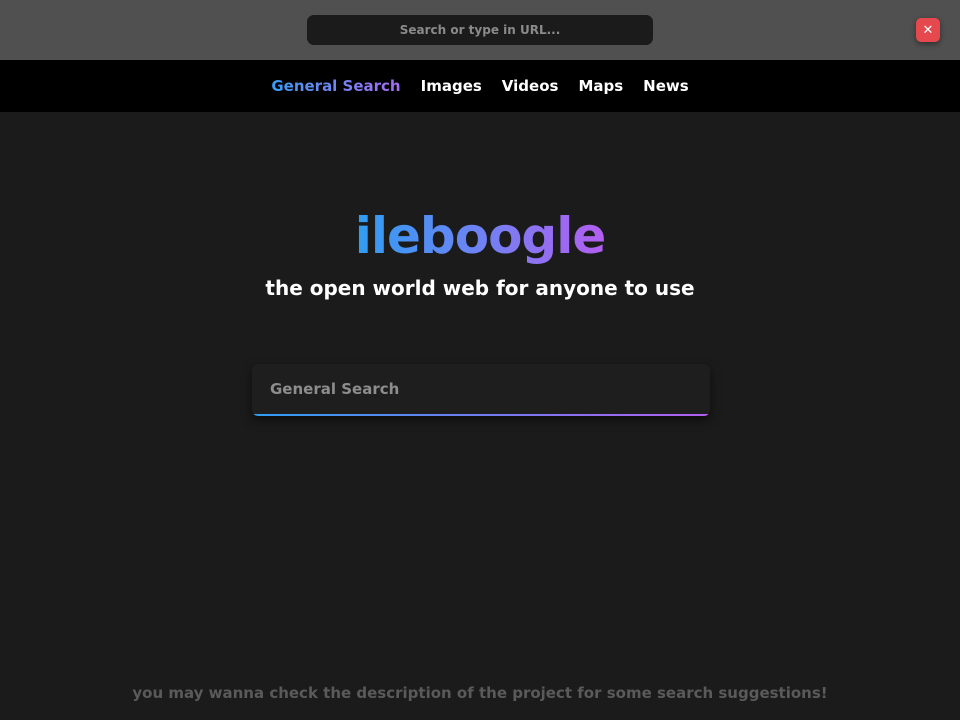 The image size is (960, 720). I want to click on site-logo: ileboogle, so click(480, 236).